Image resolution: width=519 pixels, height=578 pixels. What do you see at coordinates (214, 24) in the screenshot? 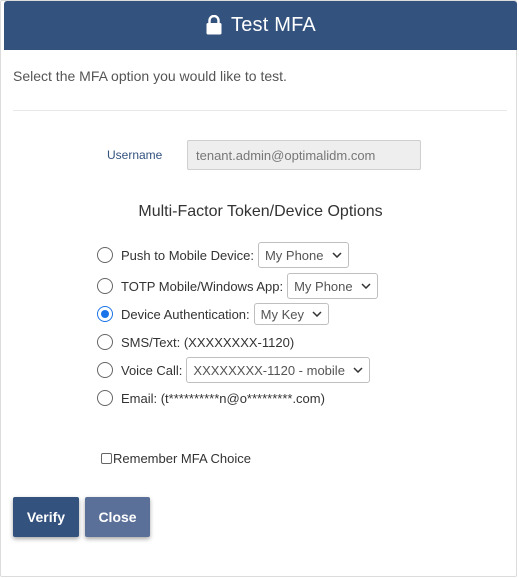
I see `lock-icon` at bounding box center [214, 24].